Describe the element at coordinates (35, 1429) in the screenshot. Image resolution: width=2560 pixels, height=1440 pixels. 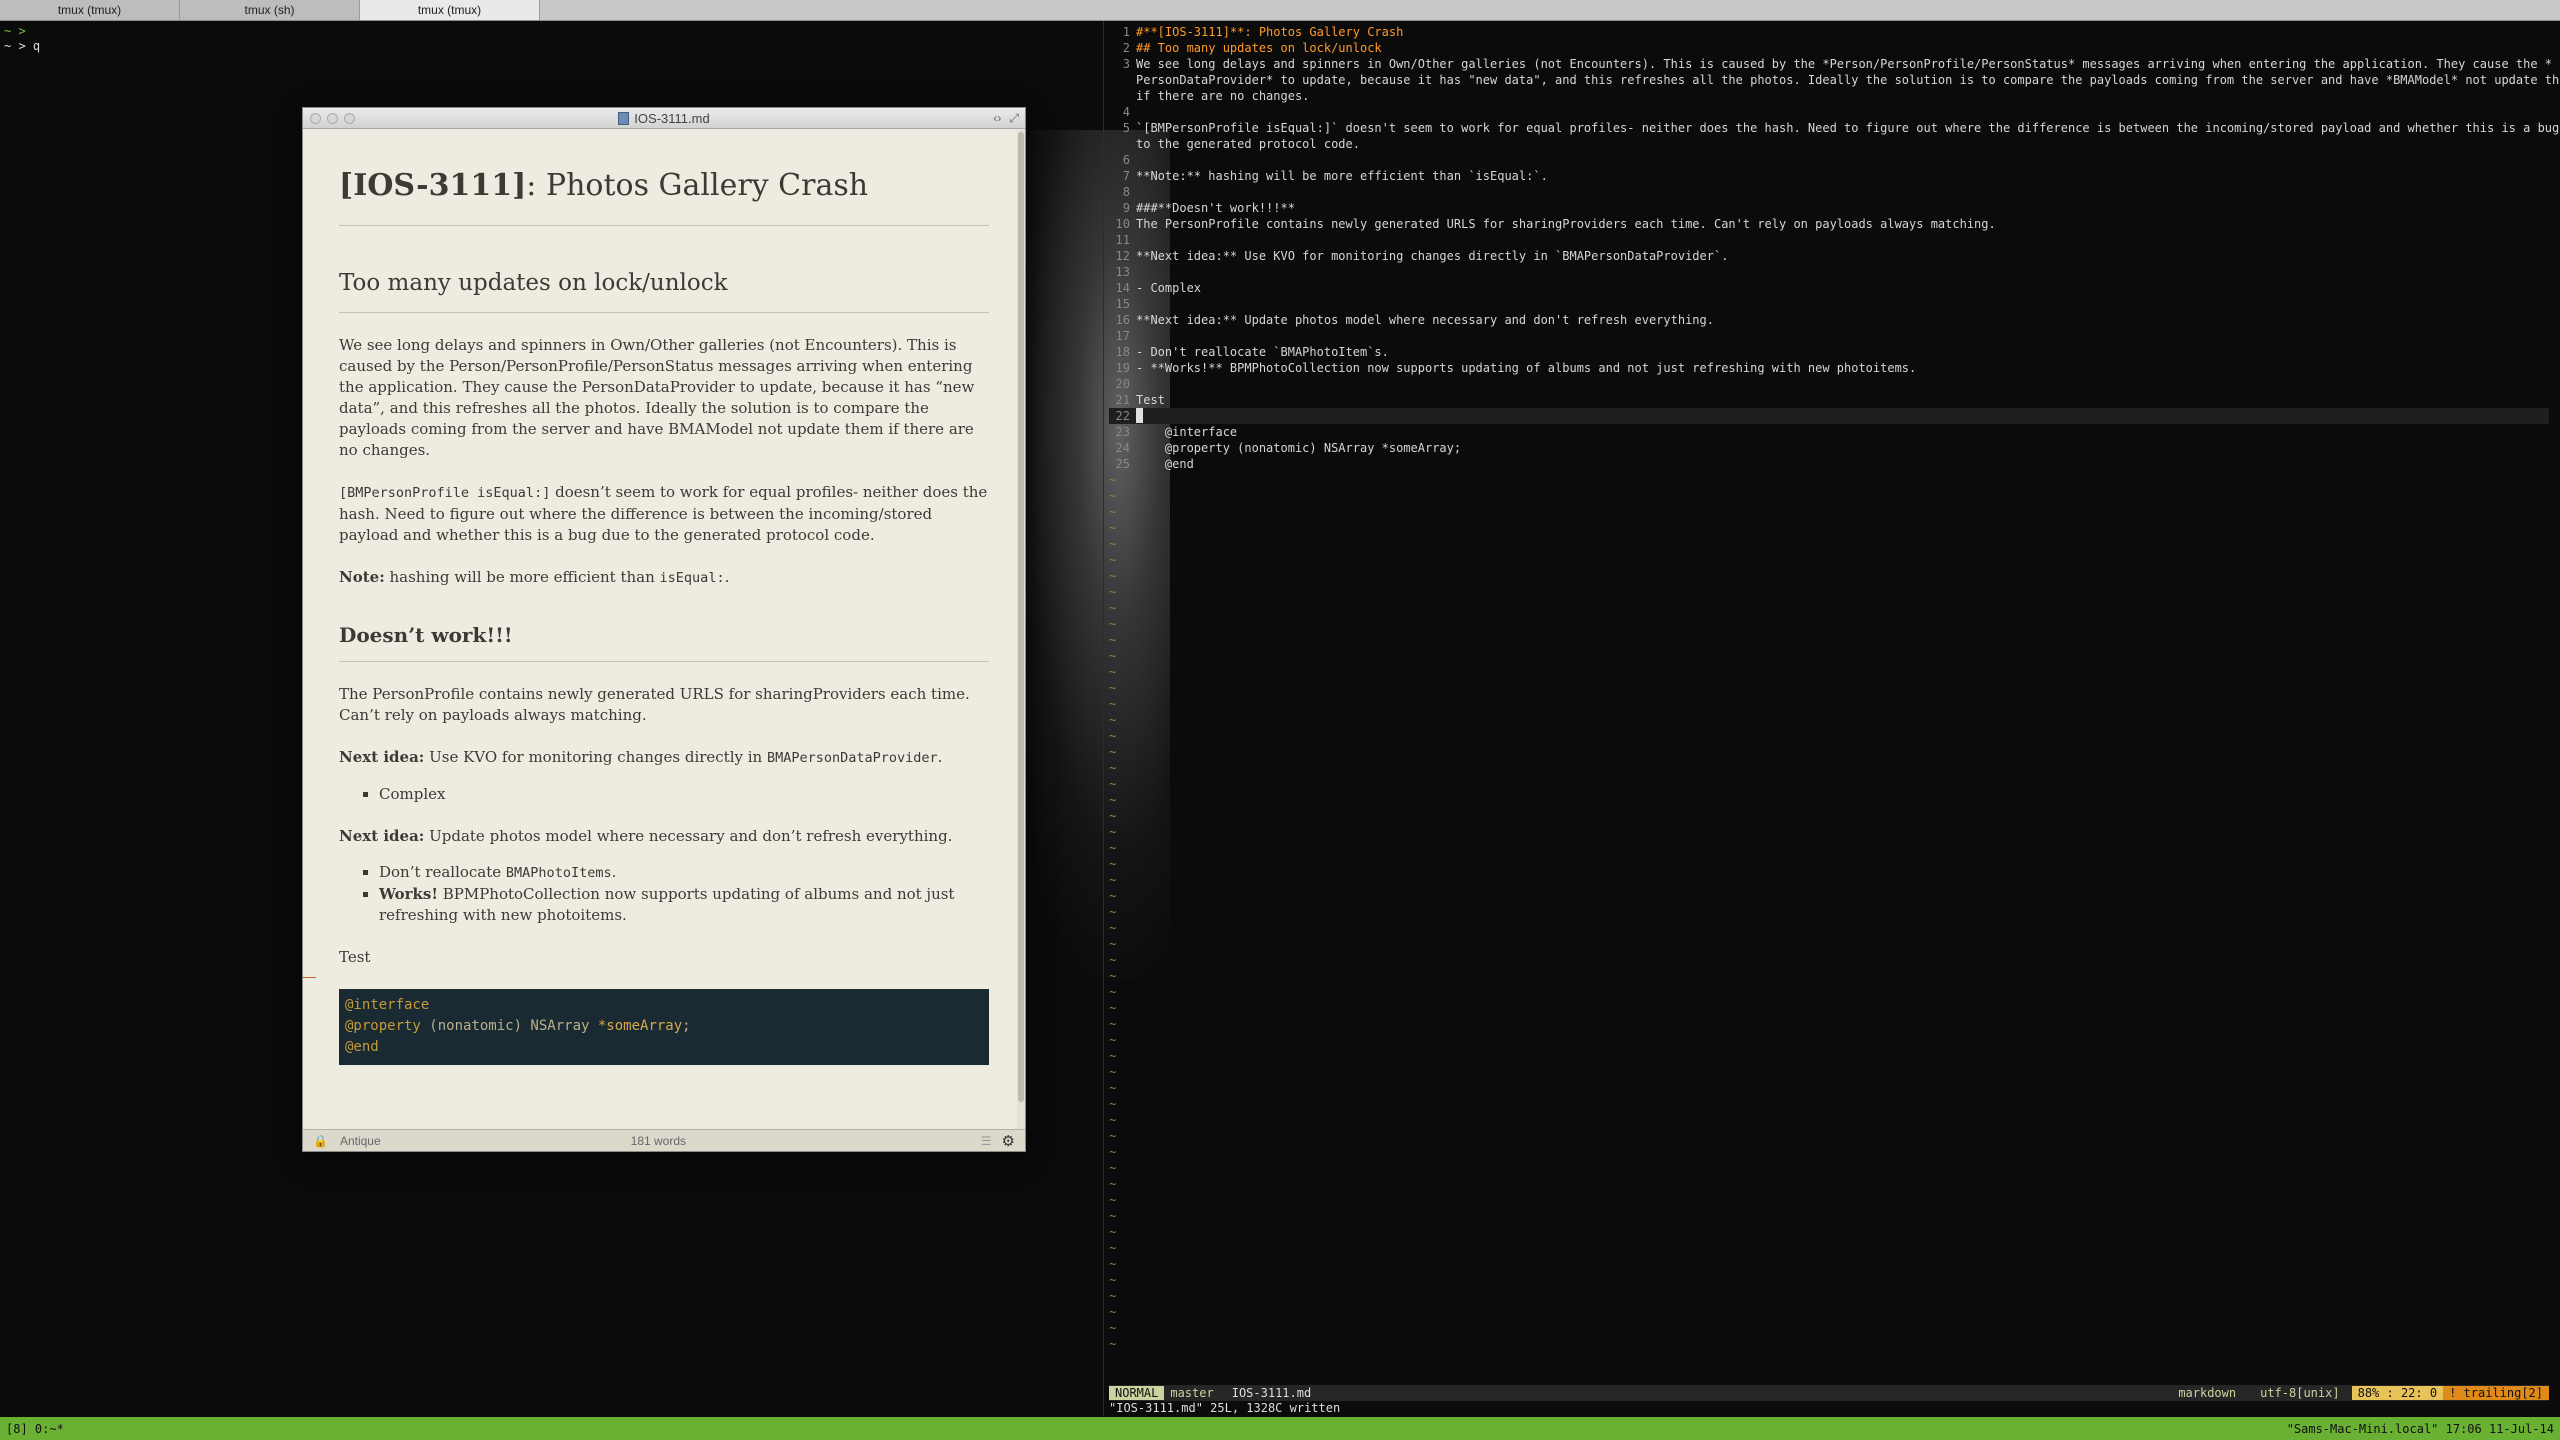
I see `tmux-window-list: [8] 0:~*` at that location.